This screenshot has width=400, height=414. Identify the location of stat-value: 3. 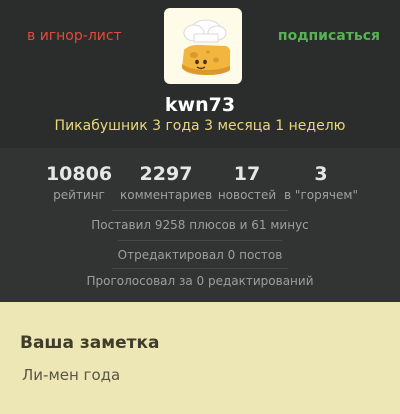
(321, 174).